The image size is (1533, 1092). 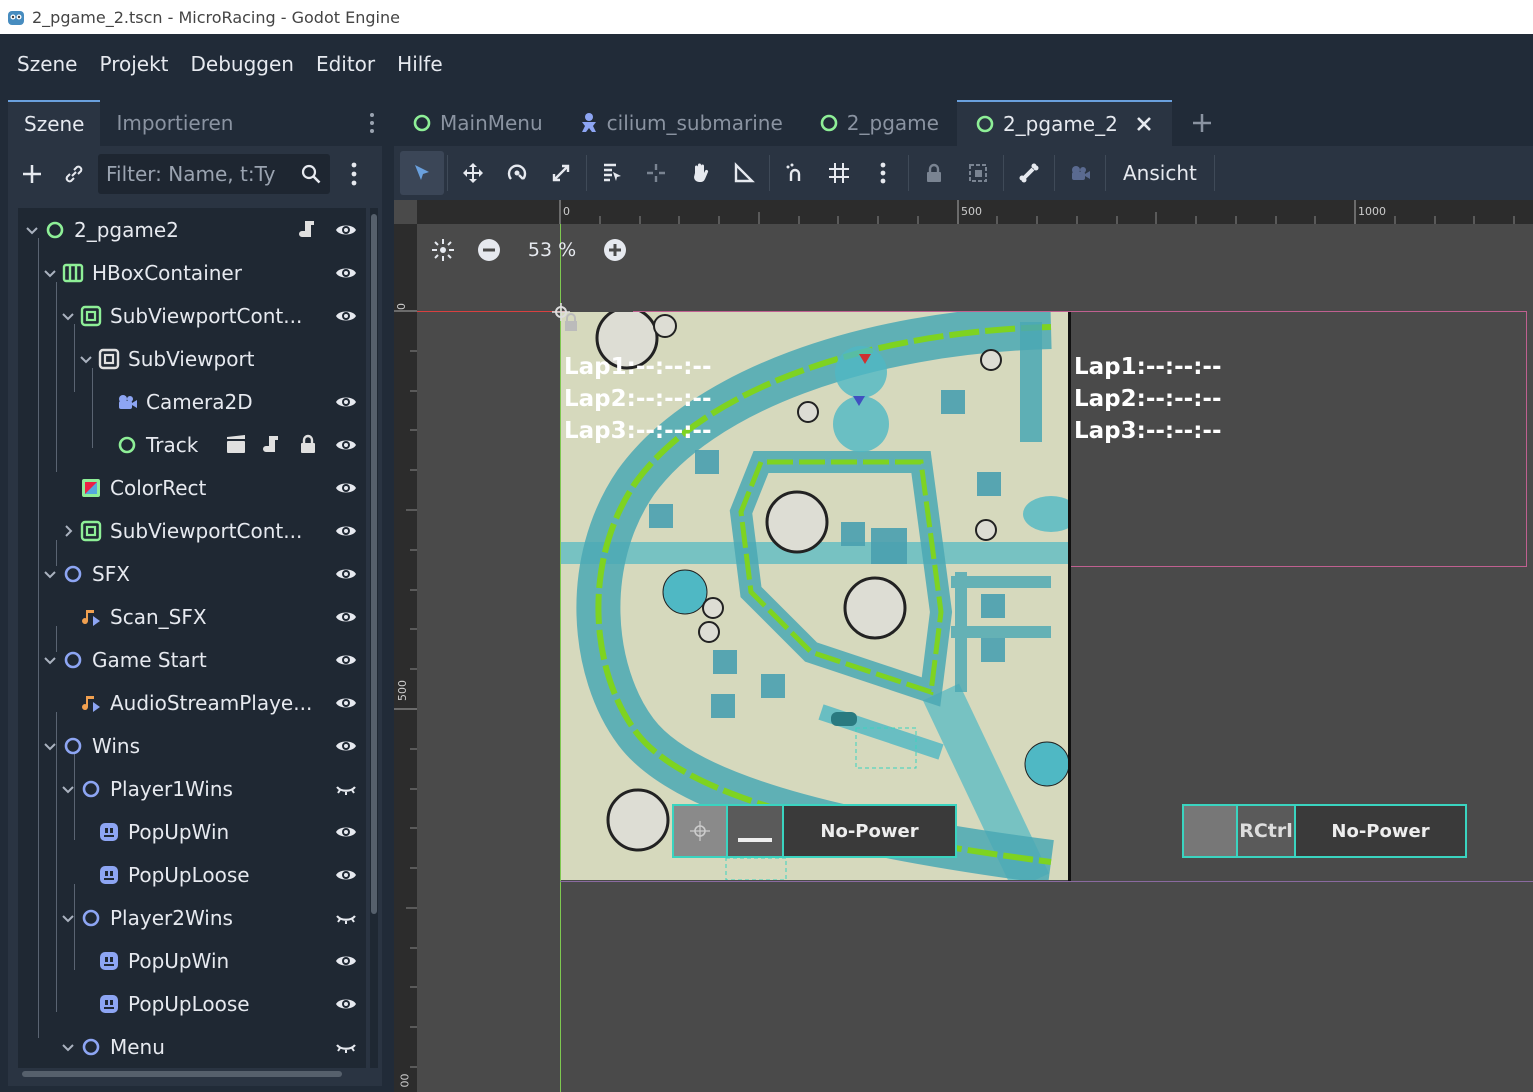 What do you see at coordinates (561, 173) in the screenshot?
I see `scale-mode-button` at bounding box center [561, 173].